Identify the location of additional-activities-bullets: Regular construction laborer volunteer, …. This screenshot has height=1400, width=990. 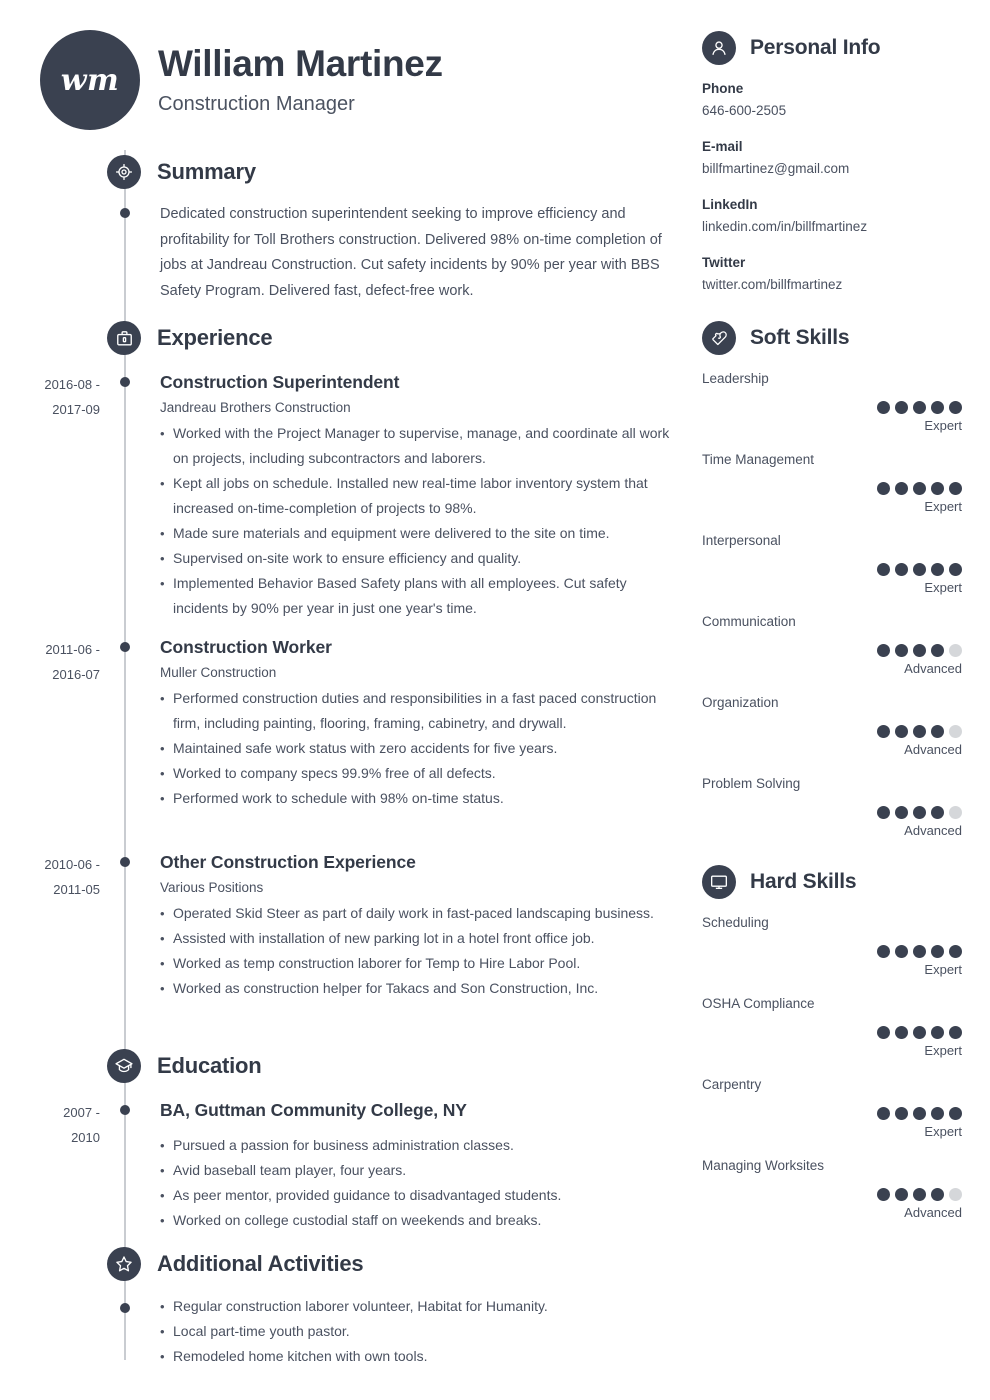
(412, 1331).